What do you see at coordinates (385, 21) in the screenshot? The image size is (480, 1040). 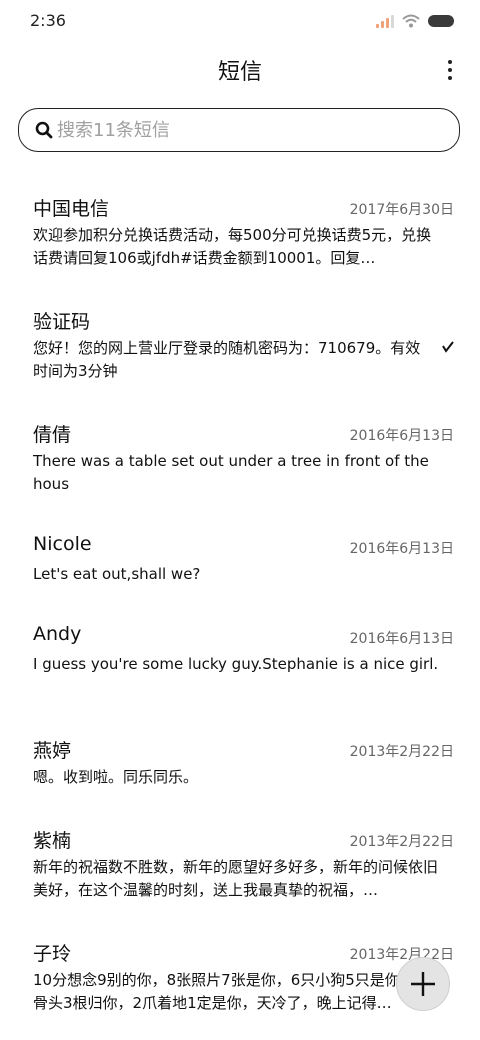 I see `signal-icon` at bounding box center [385, 21].